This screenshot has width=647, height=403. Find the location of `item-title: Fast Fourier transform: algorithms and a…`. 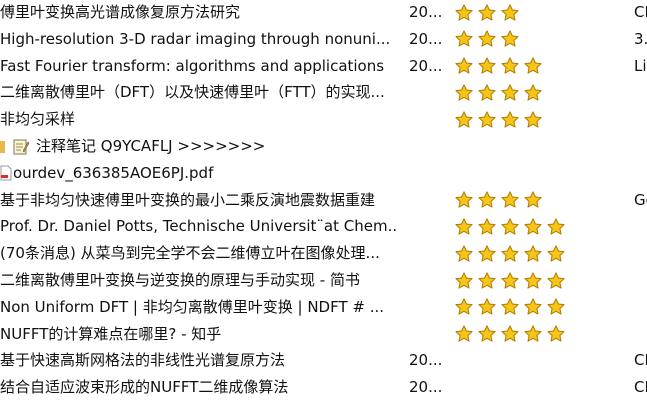

item-title: Fast Fourier transform: algorithms and a… is located at coordinates (192, 65).